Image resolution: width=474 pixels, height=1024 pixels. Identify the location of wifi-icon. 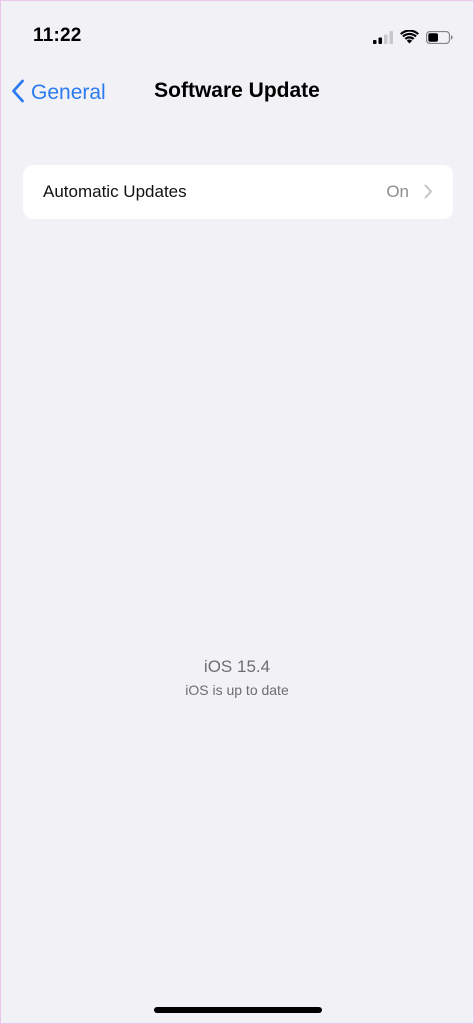
(409, 37).